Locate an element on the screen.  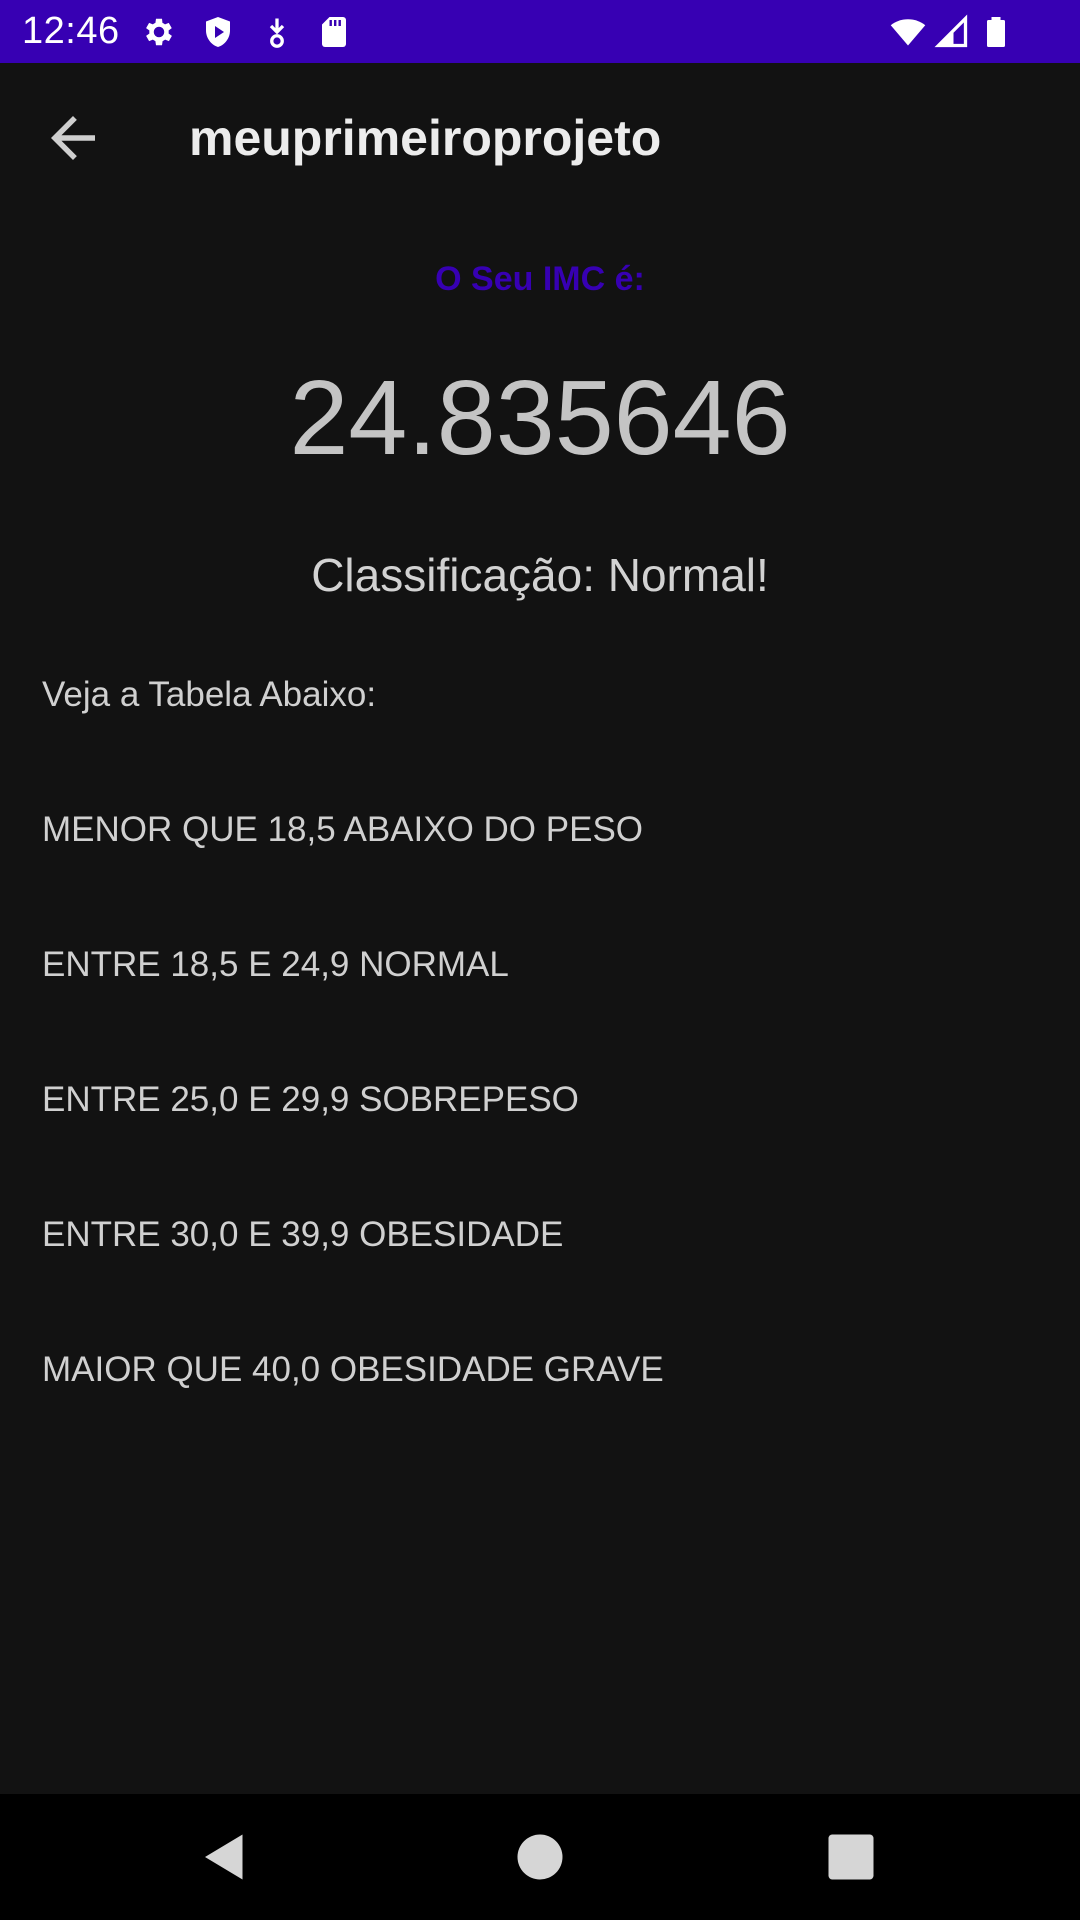
cell-signal-icon is located at coordinates (952, 32).